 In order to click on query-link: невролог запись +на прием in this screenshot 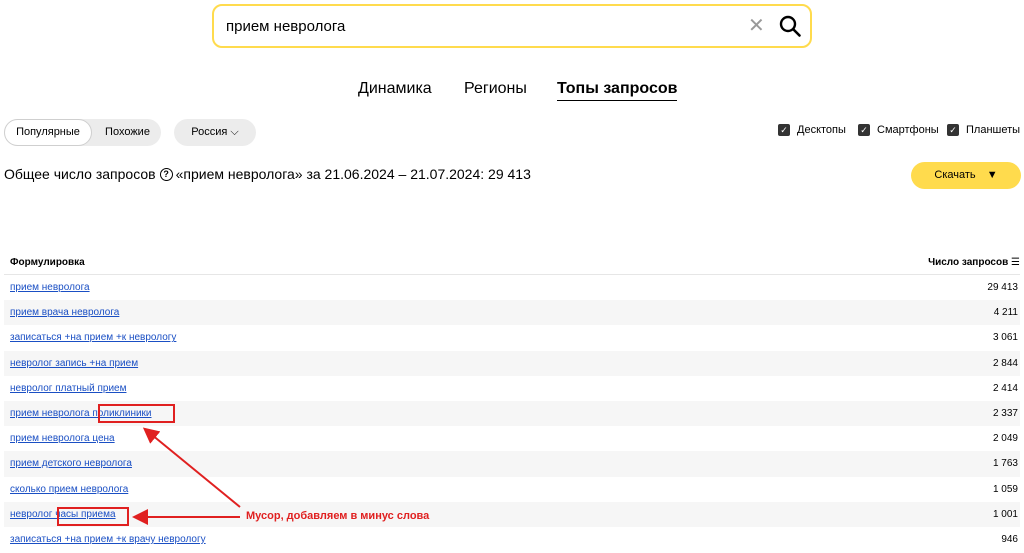, I will do `click(74, 363)`.